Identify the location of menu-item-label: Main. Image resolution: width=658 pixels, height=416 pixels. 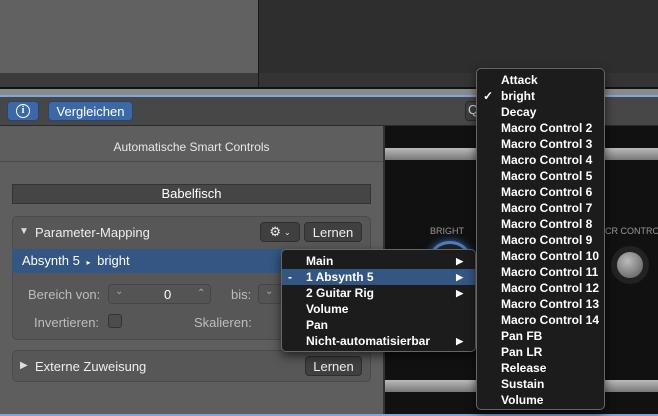
(320, 261).